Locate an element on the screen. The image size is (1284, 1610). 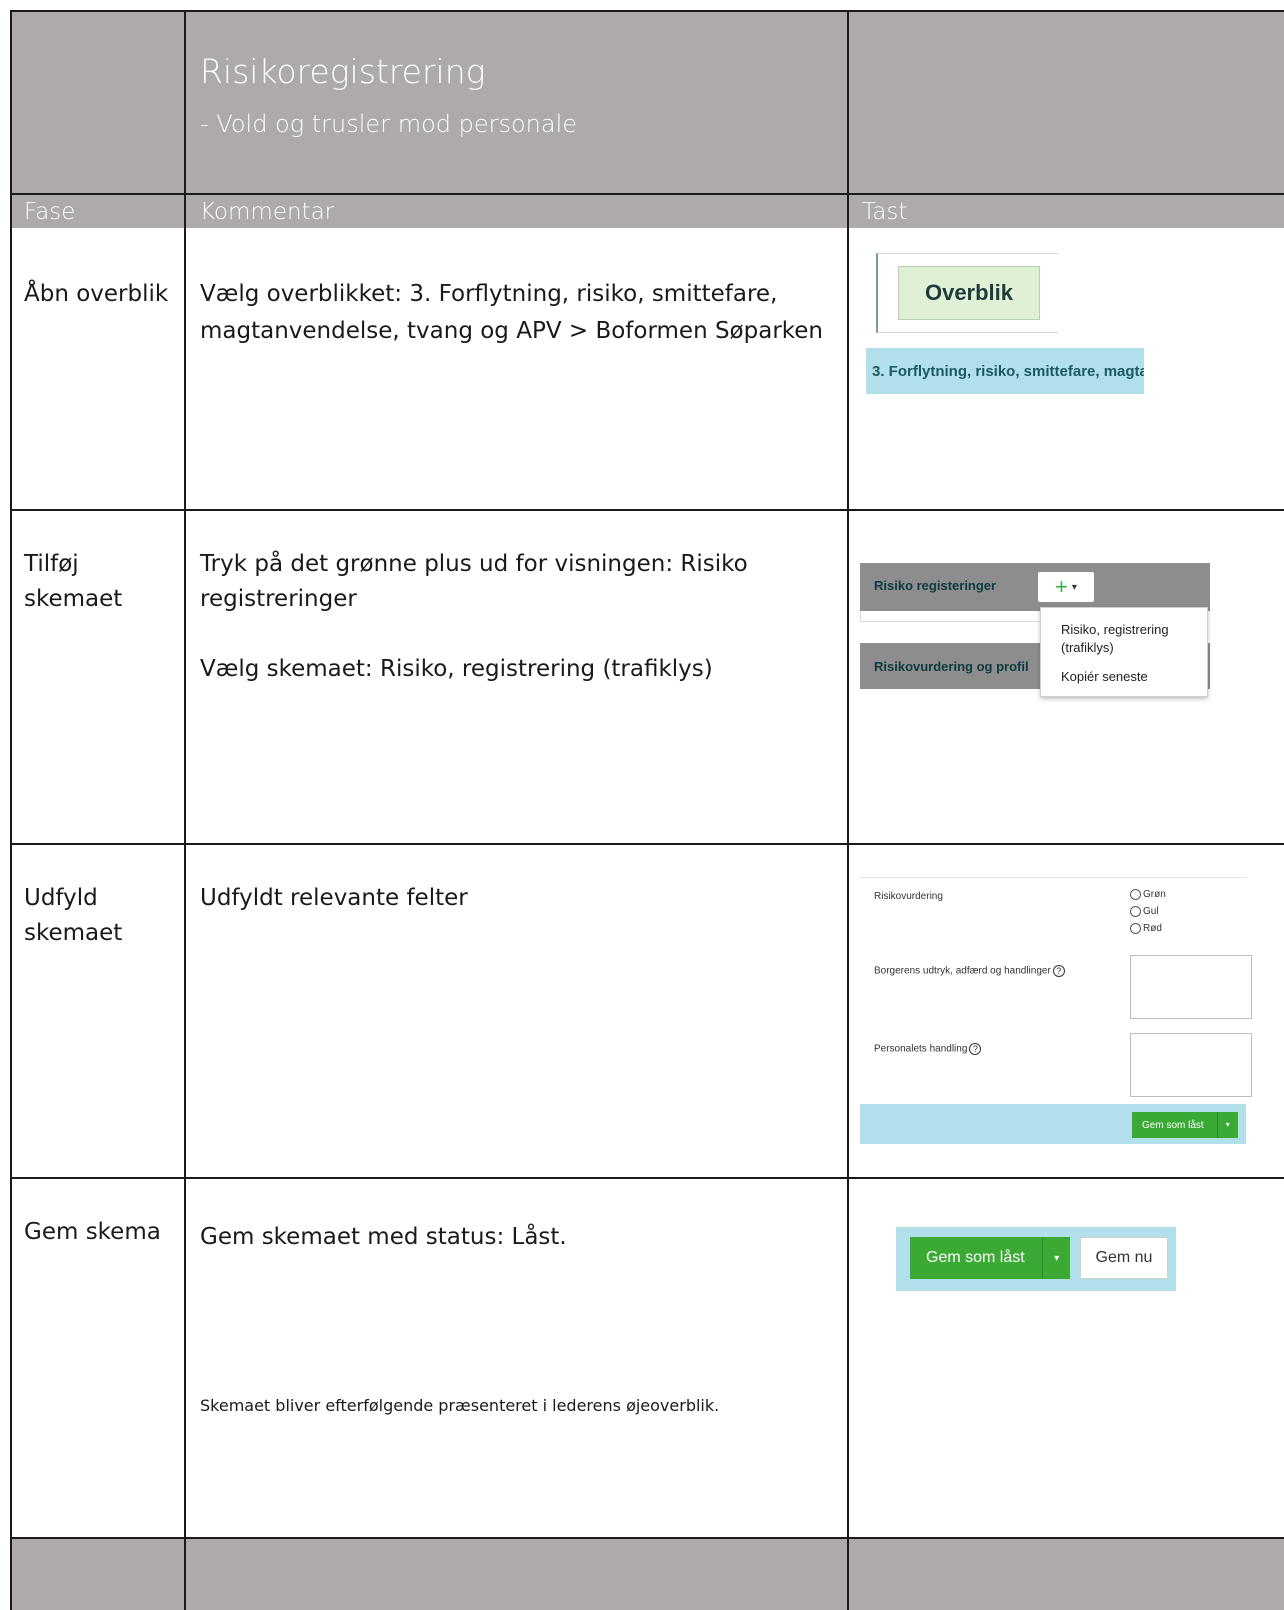
radio-label: Grøn is located at coordinates (1154, 894).